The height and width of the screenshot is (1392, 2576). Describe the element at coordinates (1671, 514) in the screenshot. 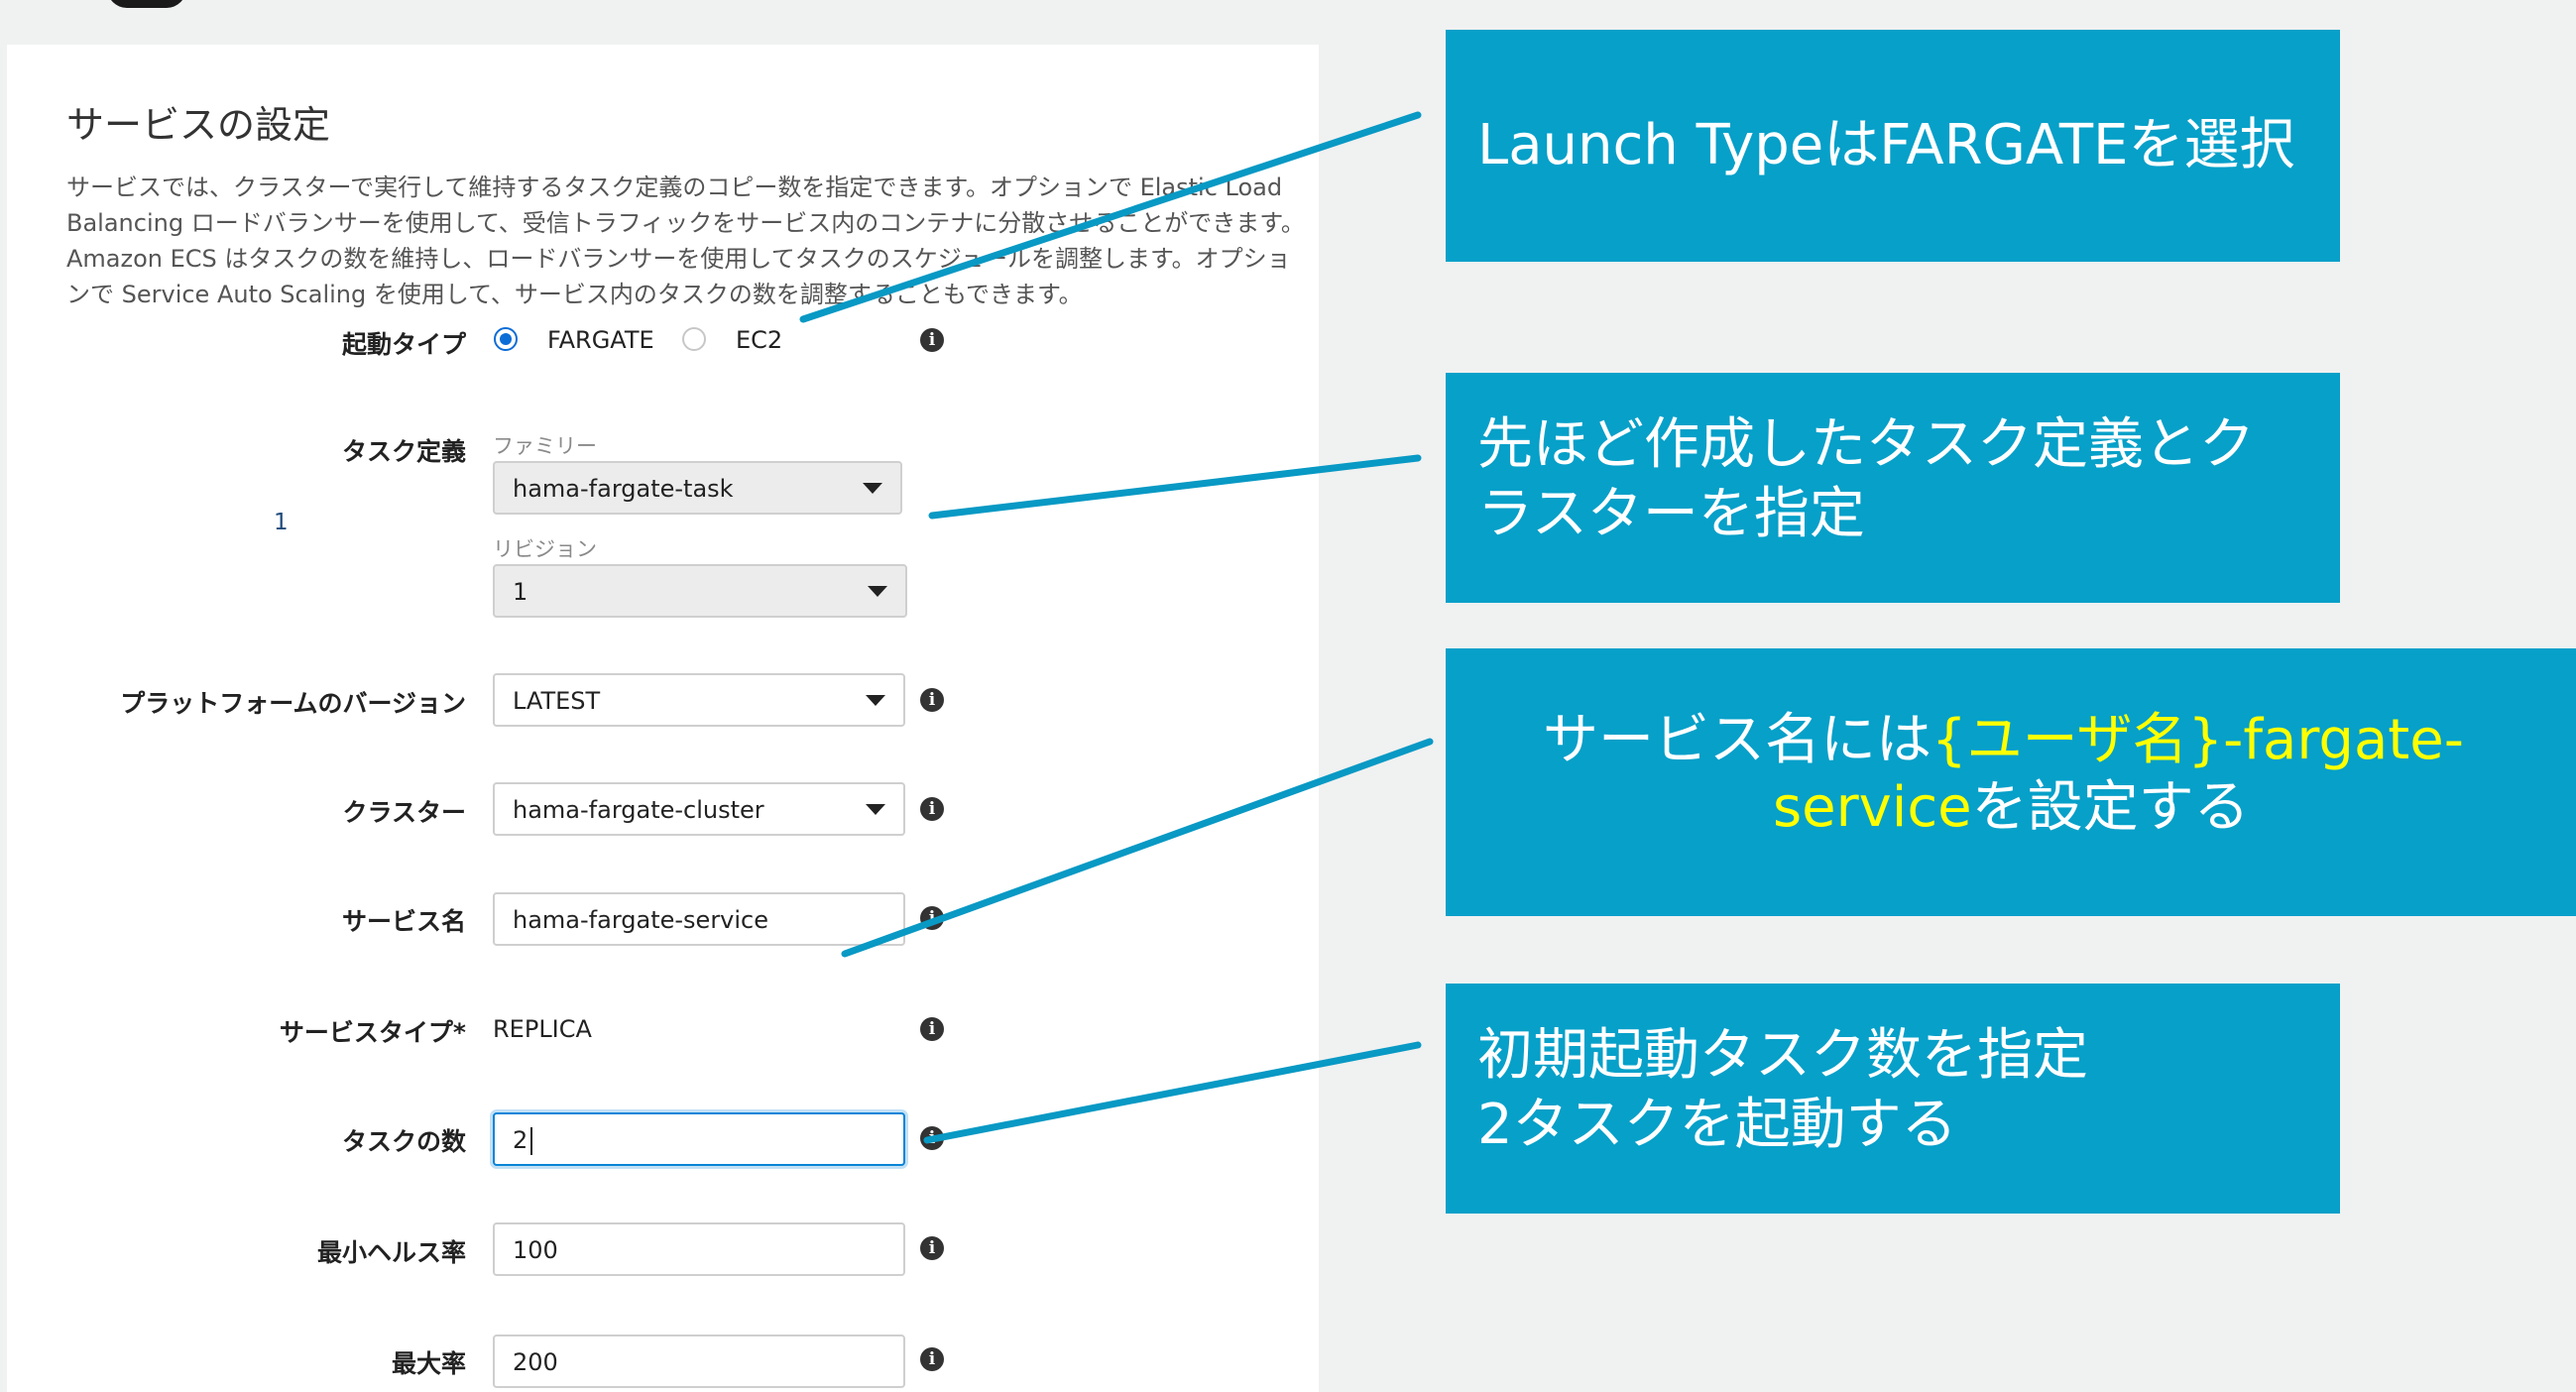

I see `task-callout-line2: ラスターを指定` at that location.